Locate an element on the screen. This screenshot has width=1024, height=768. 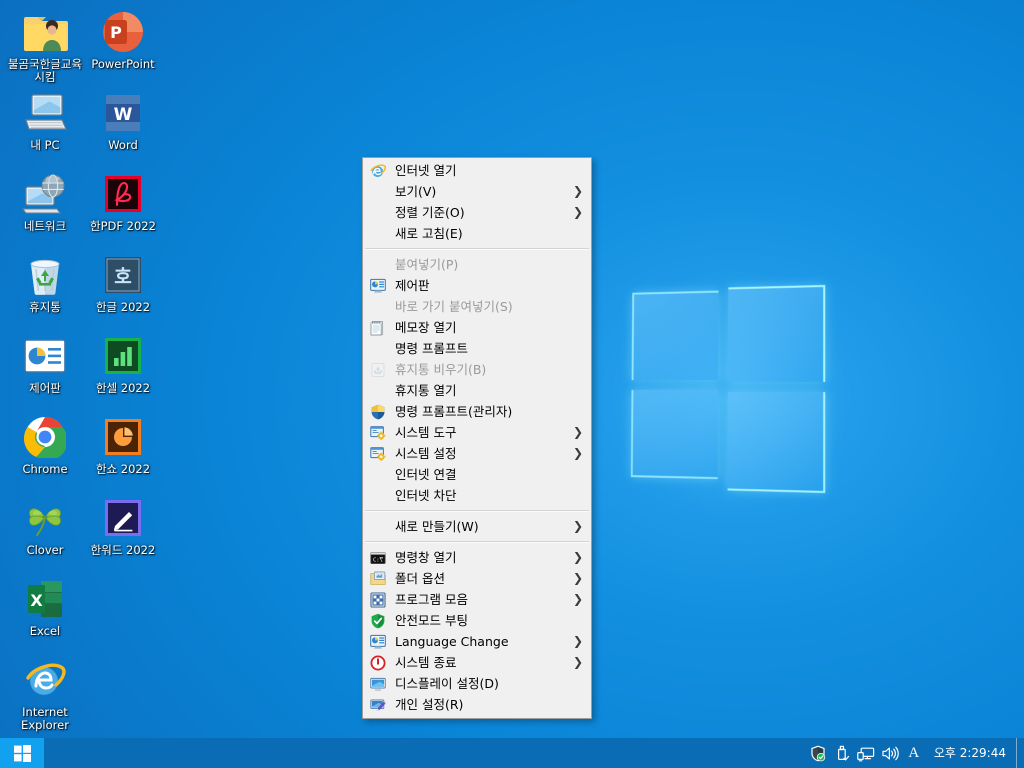
desktop-icon-word: W Word is located at coordinates (123, 120).